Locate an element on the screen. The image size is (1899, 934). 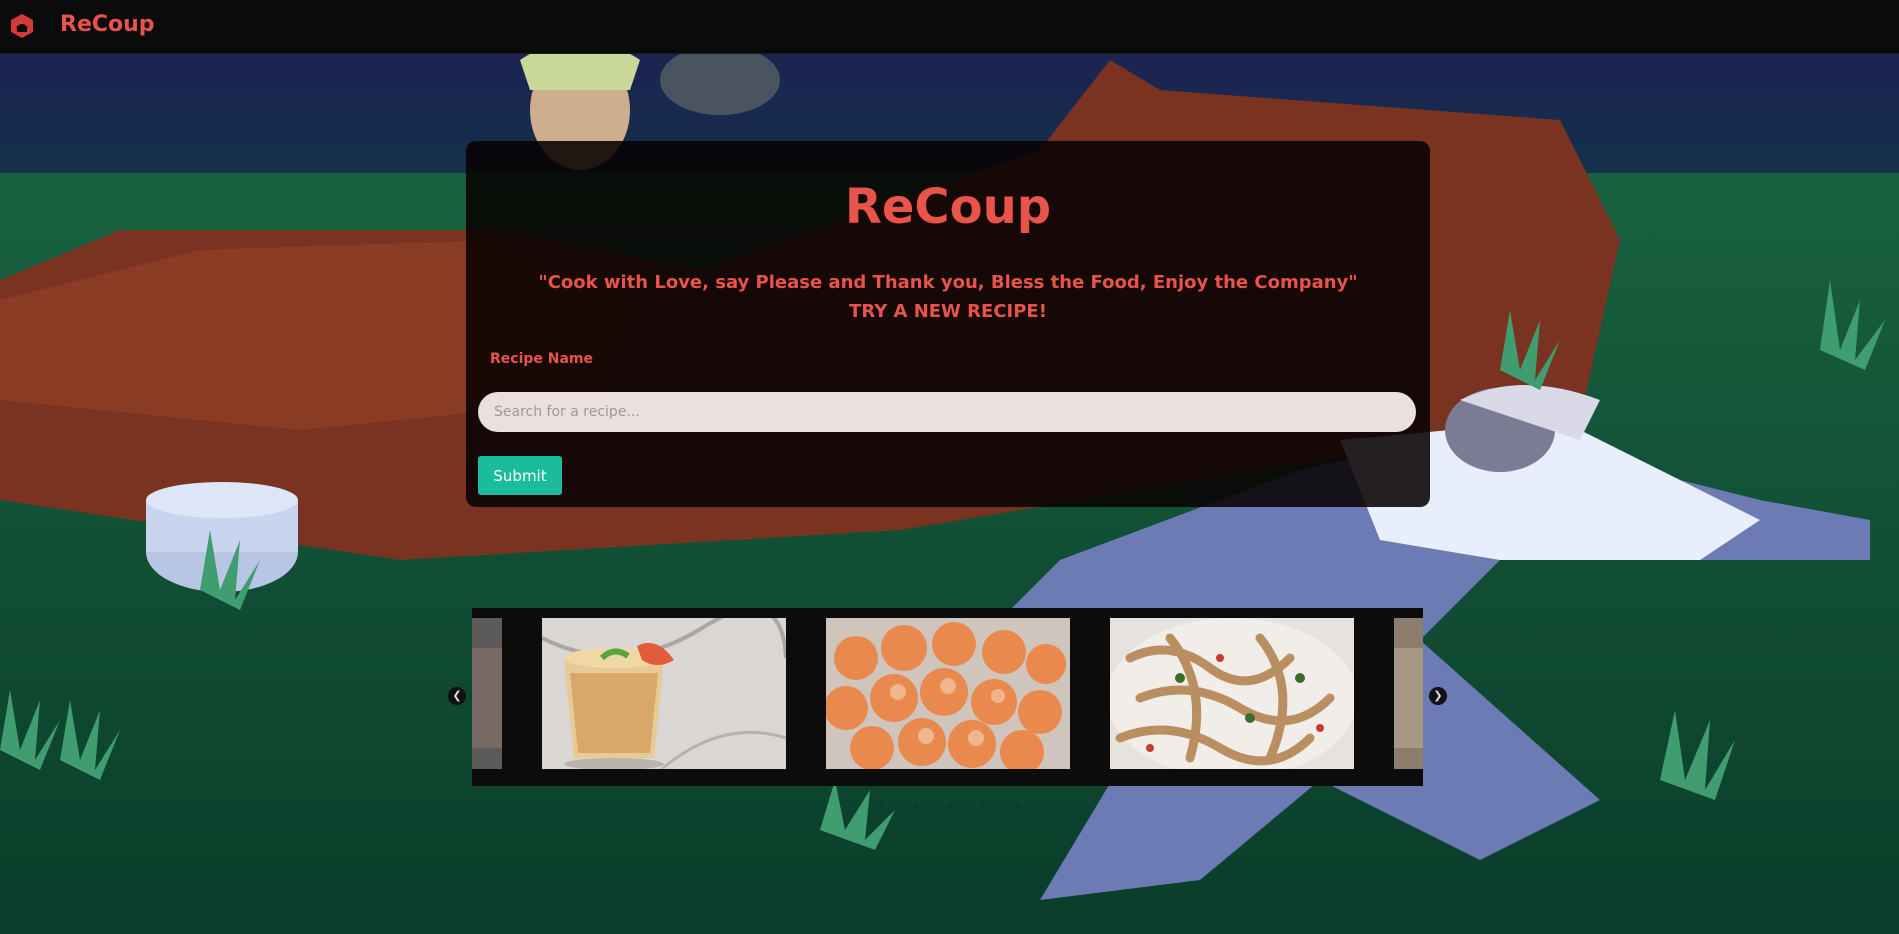
mango-lassi-image is located at coordinates (664, 693).